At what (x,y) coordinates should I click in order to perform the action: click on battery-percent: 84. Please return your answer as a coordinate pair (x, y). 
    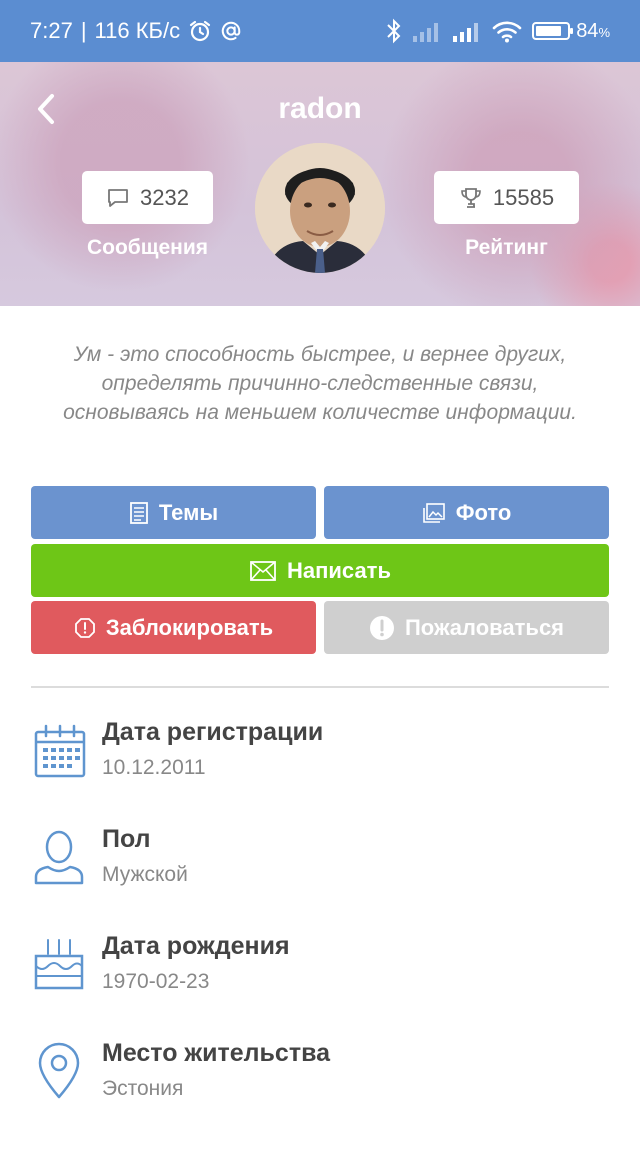
    Looking at the image, I should click on (587, 30).